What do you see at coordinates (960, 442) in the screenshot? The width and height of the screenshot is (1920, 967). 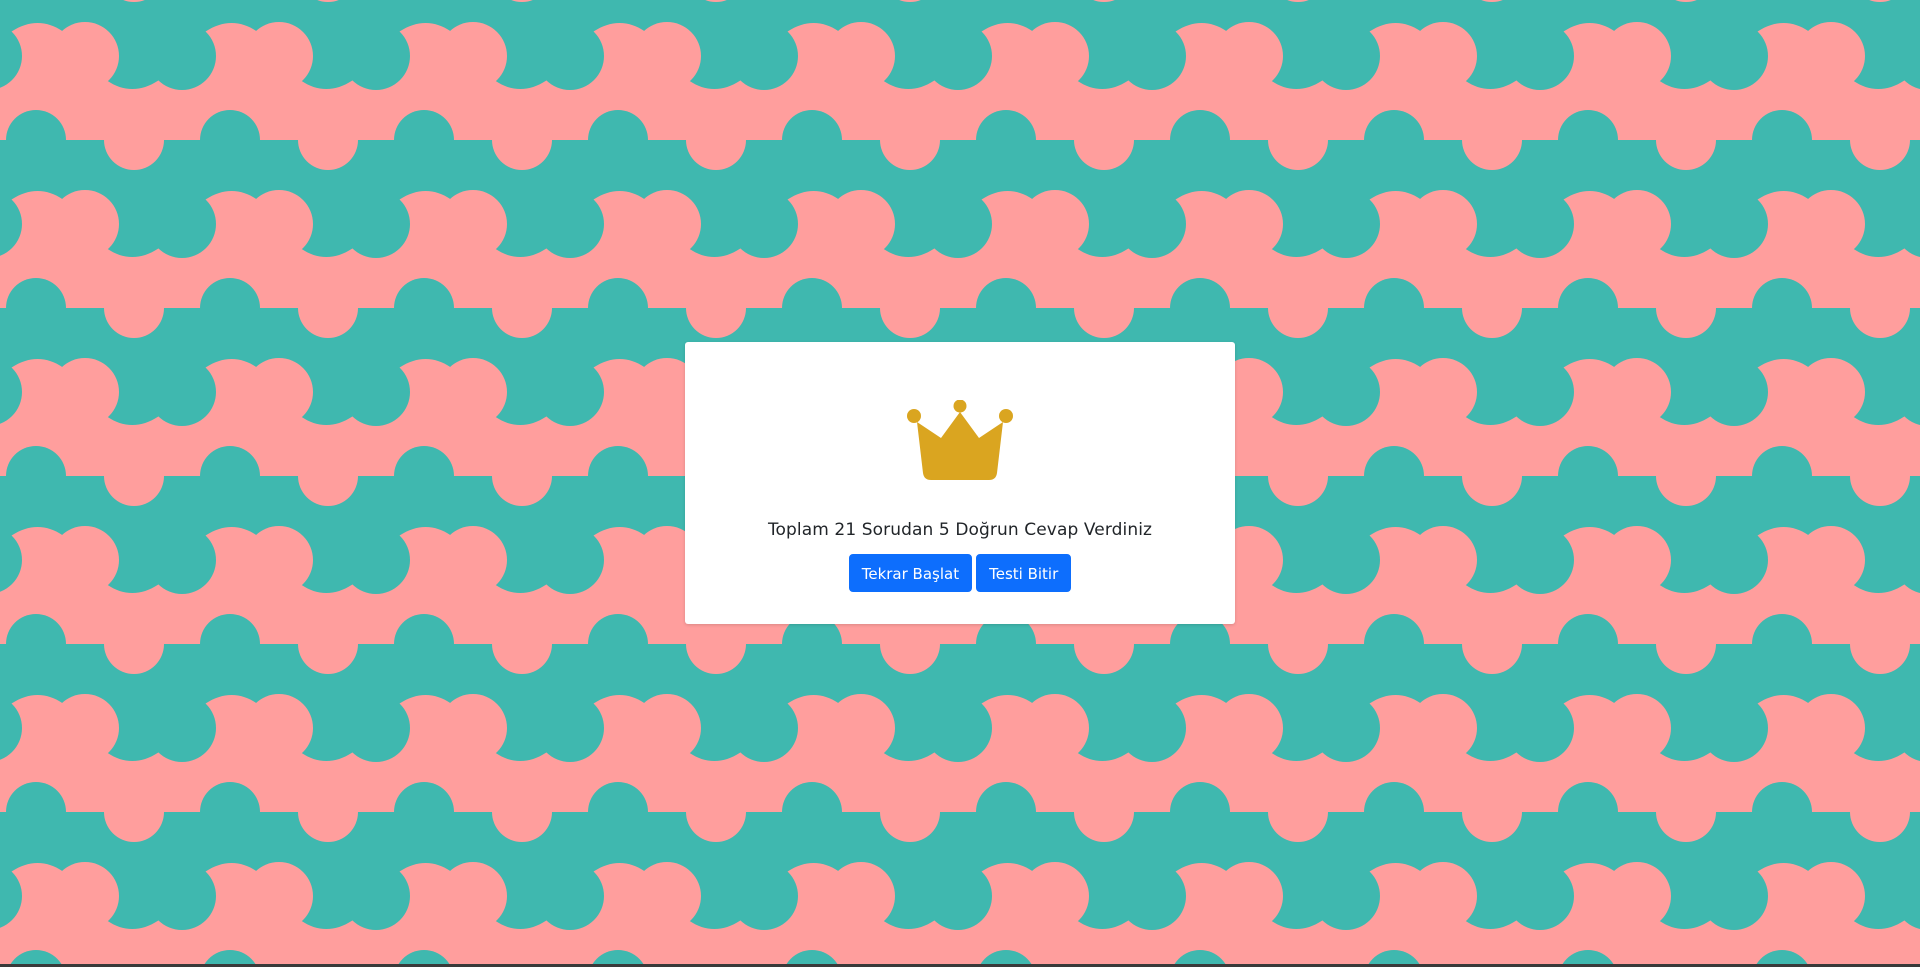 I see `crown-icon` at bounding box center [960, 442].